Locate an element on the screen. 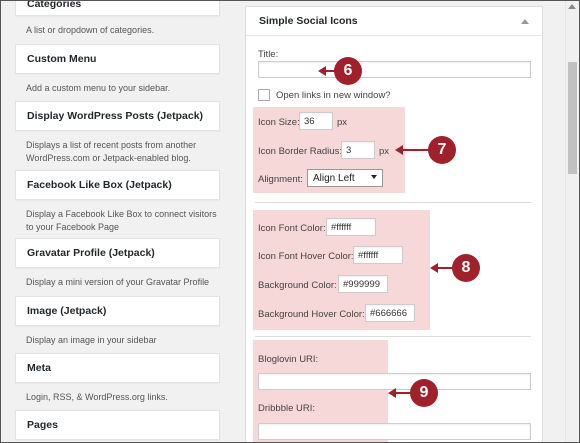 This screenshot has height=443, width=580. icon-size-label: Icon Size: is located at coordinates (279, 122).